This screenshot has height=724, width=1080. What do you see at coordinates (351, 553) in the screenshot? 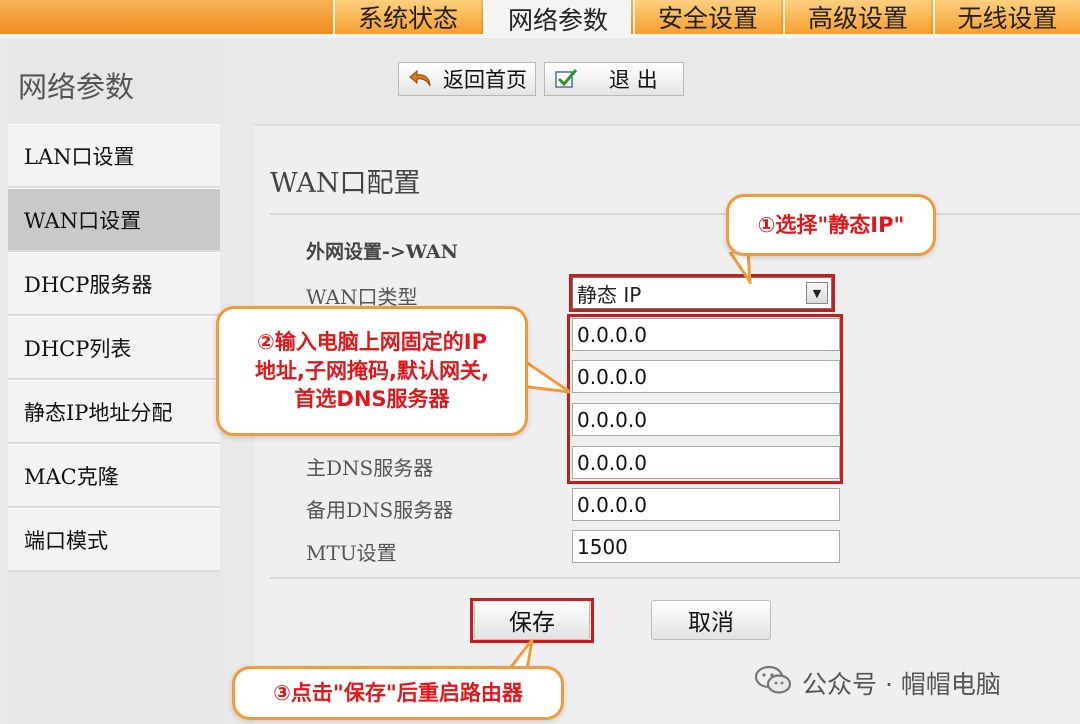
I see `mtu-label: MTU设置` at bounding box center [351, 553].